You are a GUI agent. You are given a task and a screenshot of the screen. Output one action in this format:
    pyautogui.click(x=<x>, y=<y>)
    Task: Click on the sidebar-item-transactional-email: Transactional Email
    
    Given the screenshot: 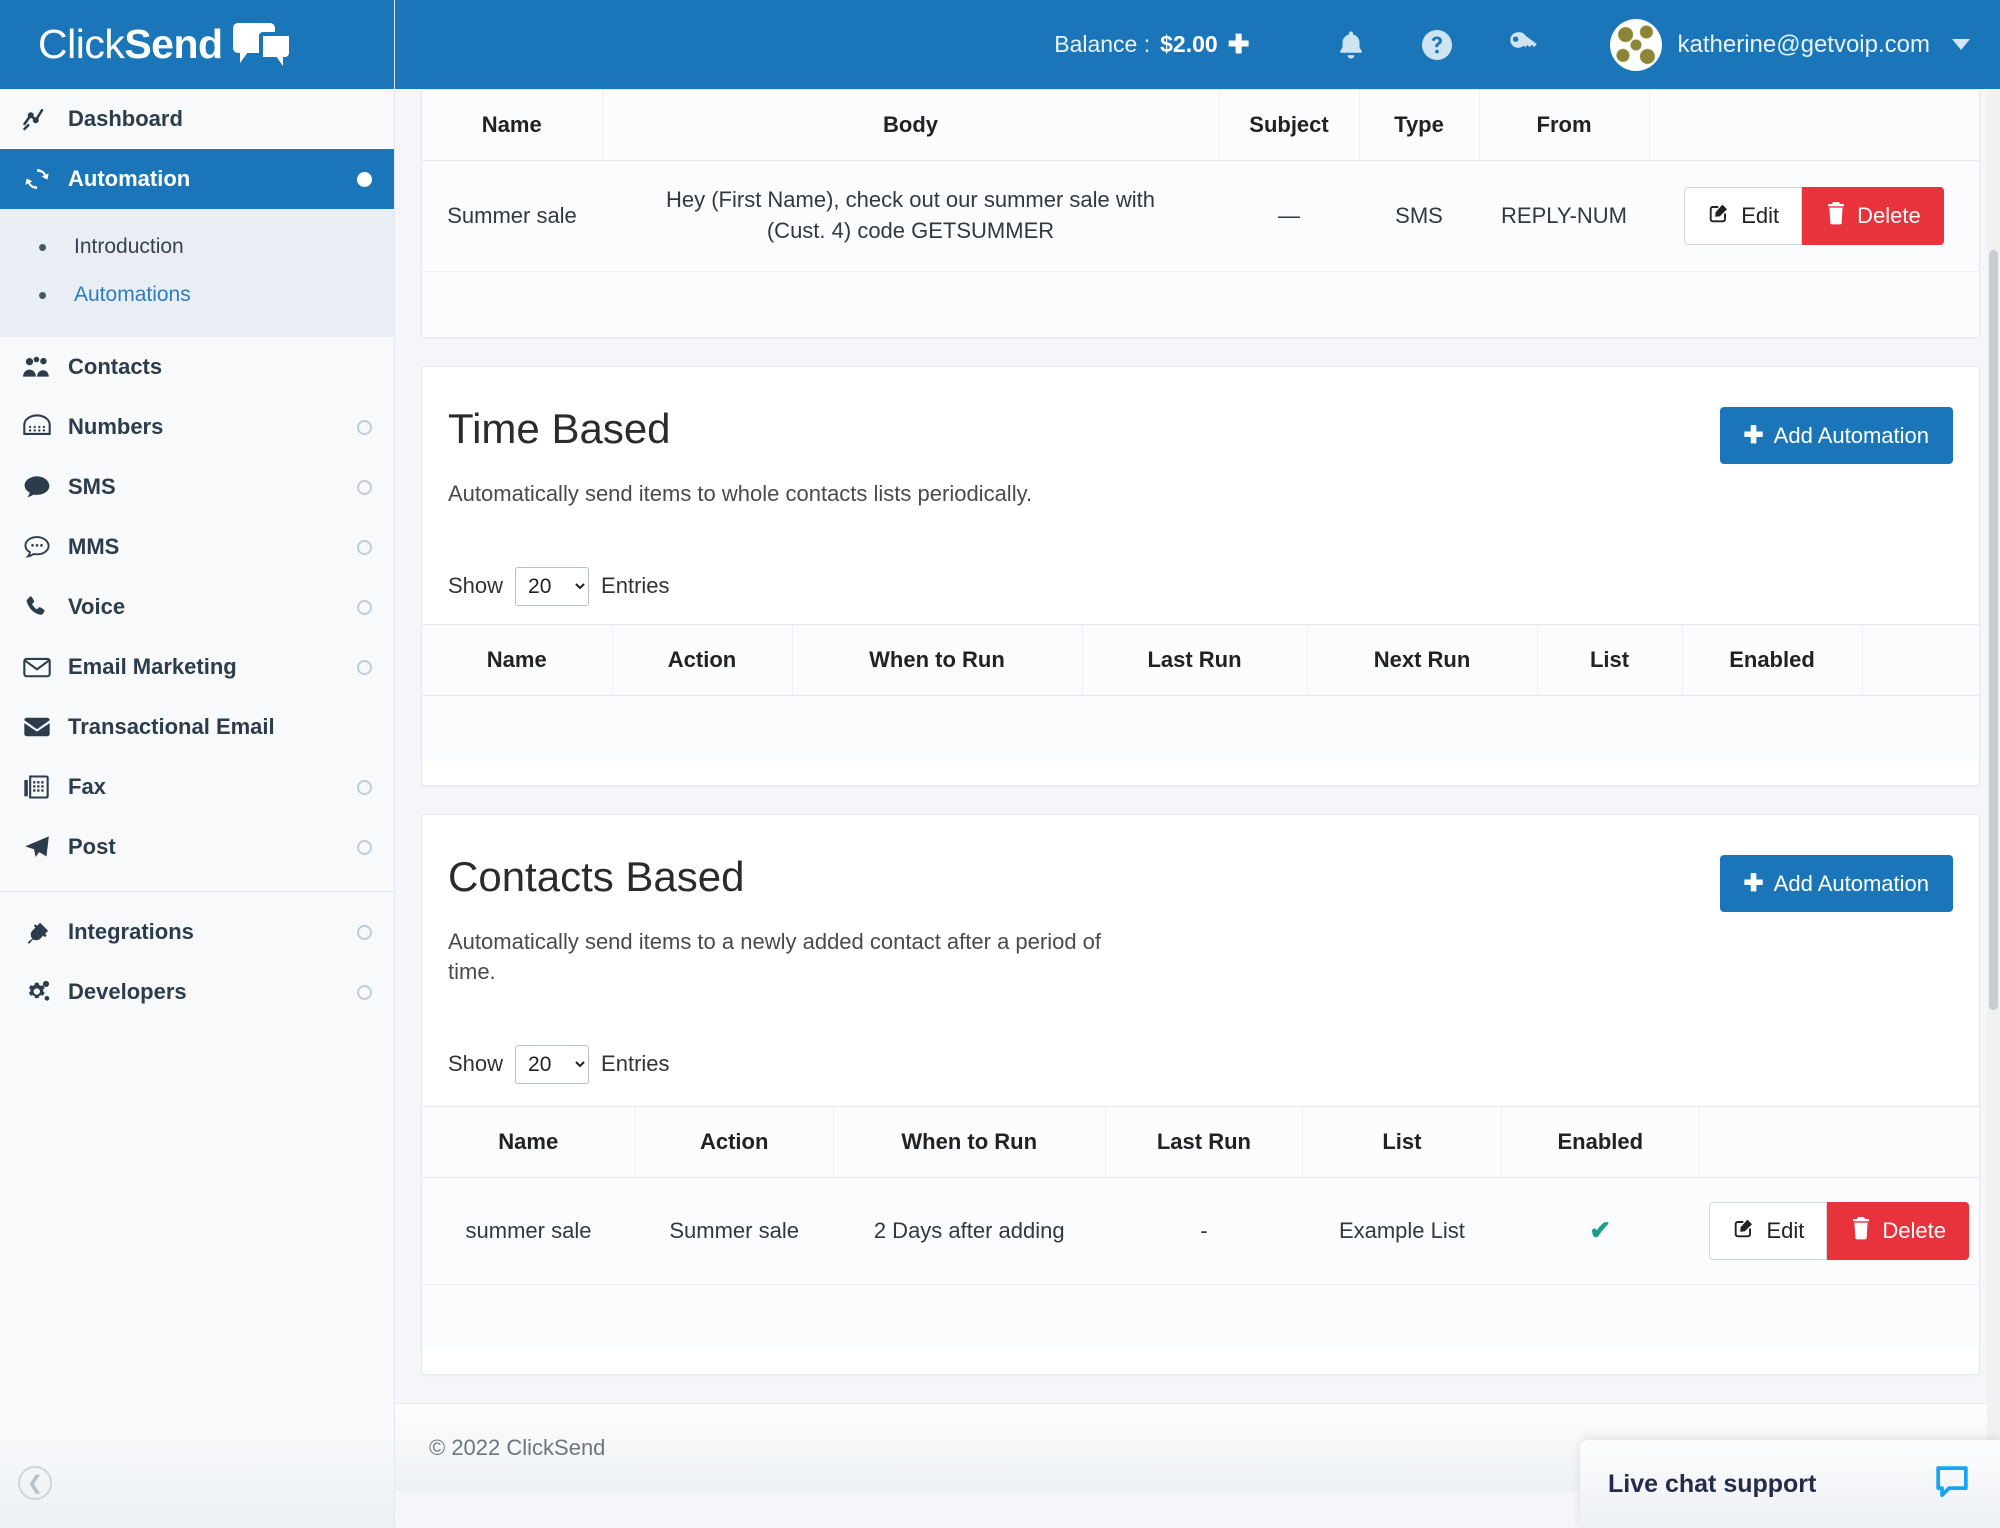 What is the action you would take?
    pyautogui.click(x=197, y=727)
    